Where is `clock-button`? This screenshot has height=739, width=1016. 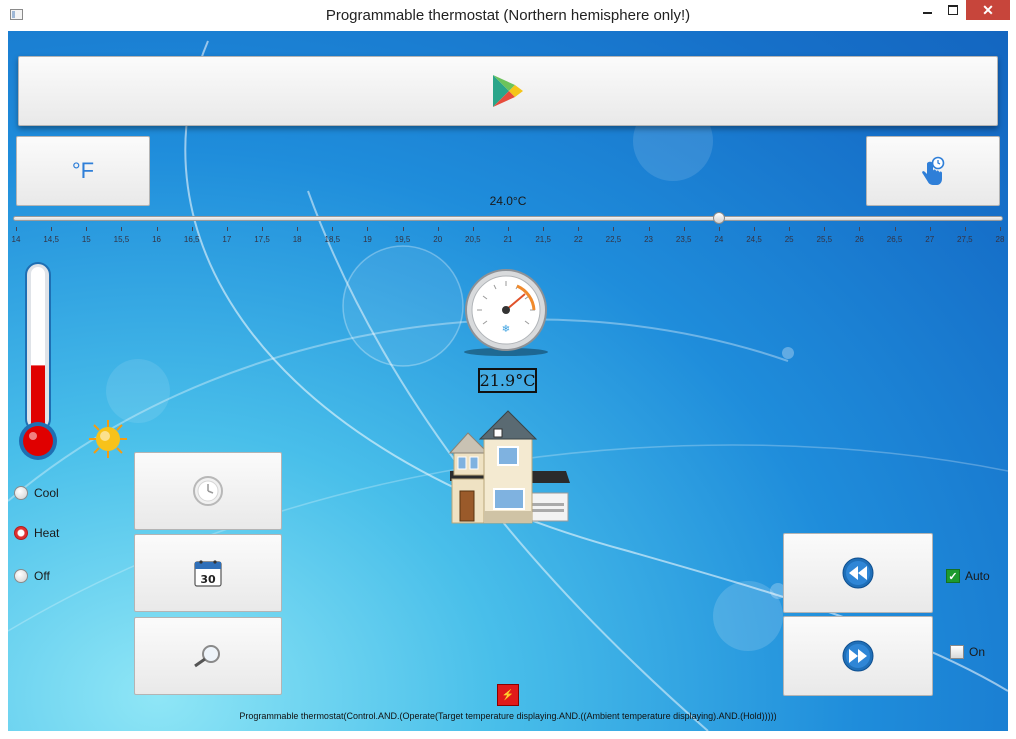
clock-button is located at coordinates (208, 491).